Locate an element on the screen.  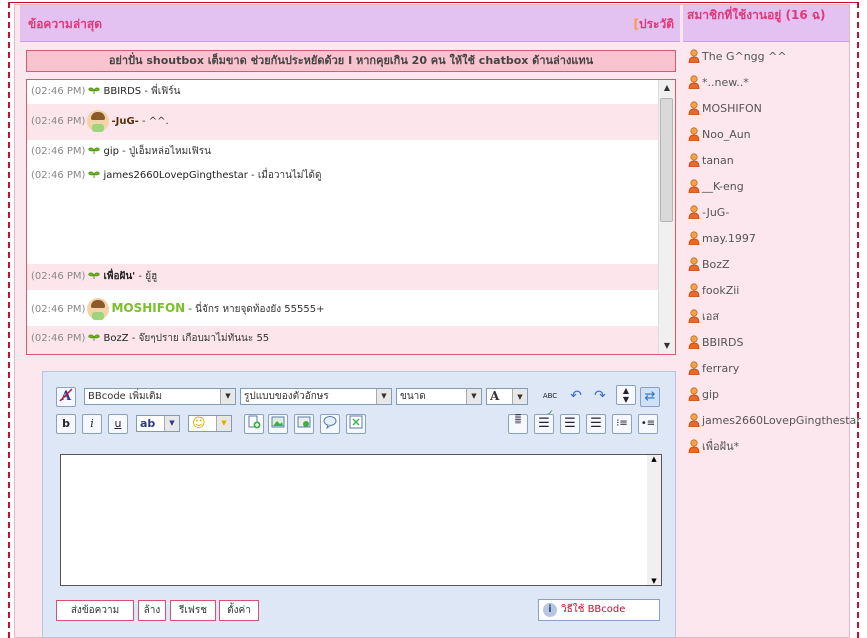
scroll-up-icon: ▲ is located at coordinates (667, 88).